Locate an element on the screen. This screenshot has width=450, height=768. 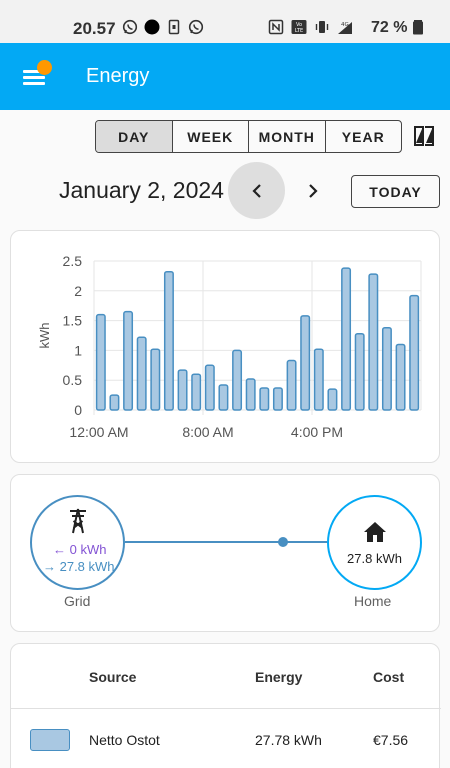
grid-export-value: → 27.8 kWh is located at coordinates (79, 566).